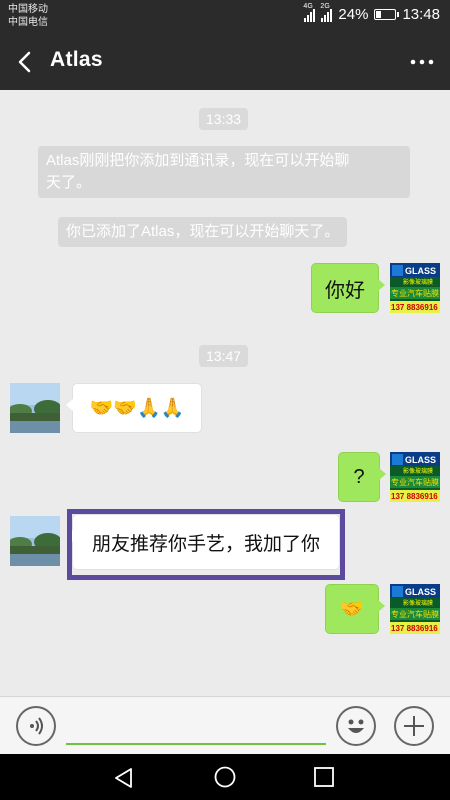  I want to click on system-nav-bar, so click(225, 777).